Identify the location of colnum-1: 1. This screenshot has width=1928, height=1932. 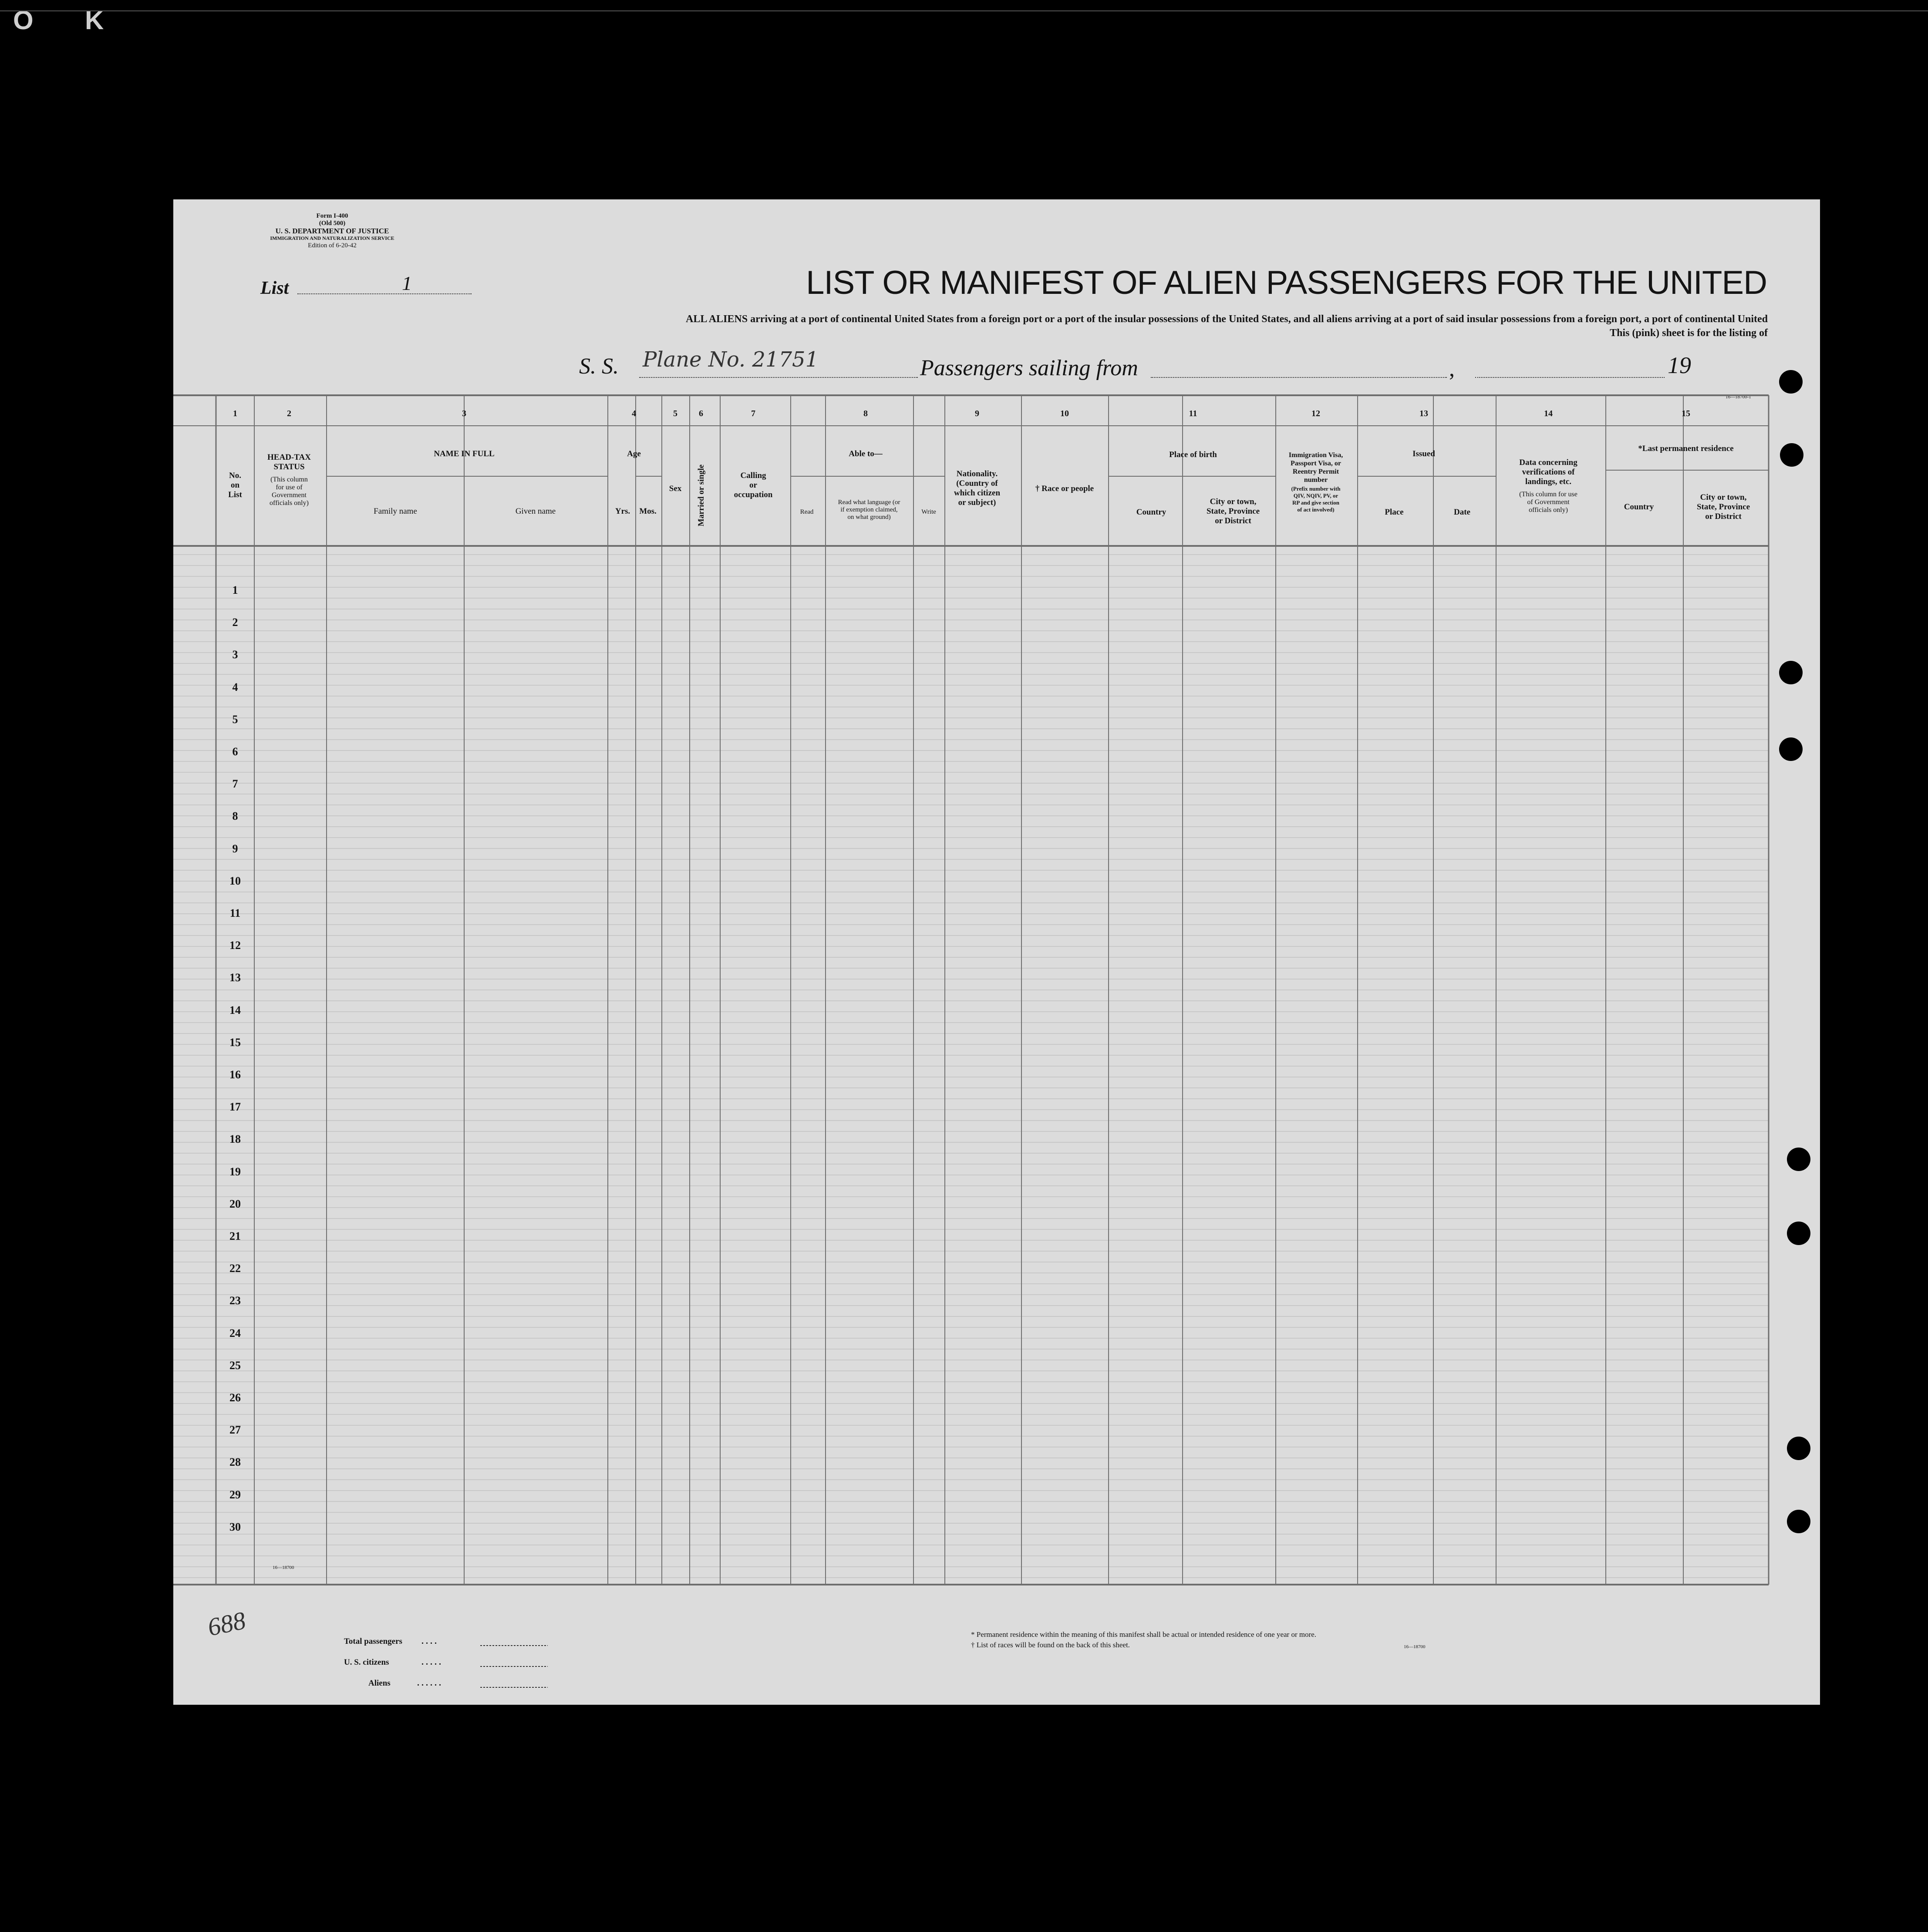
(235, 414).